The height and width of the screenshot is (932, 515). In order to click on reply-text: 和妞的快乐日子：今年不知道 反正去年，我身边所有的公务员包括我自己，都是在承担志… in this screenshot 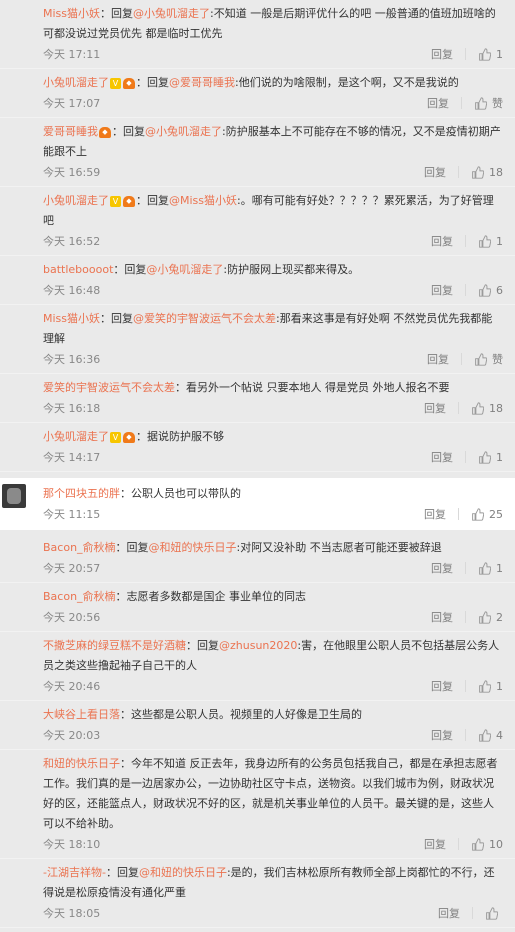, I will do `click(273, 794)`.